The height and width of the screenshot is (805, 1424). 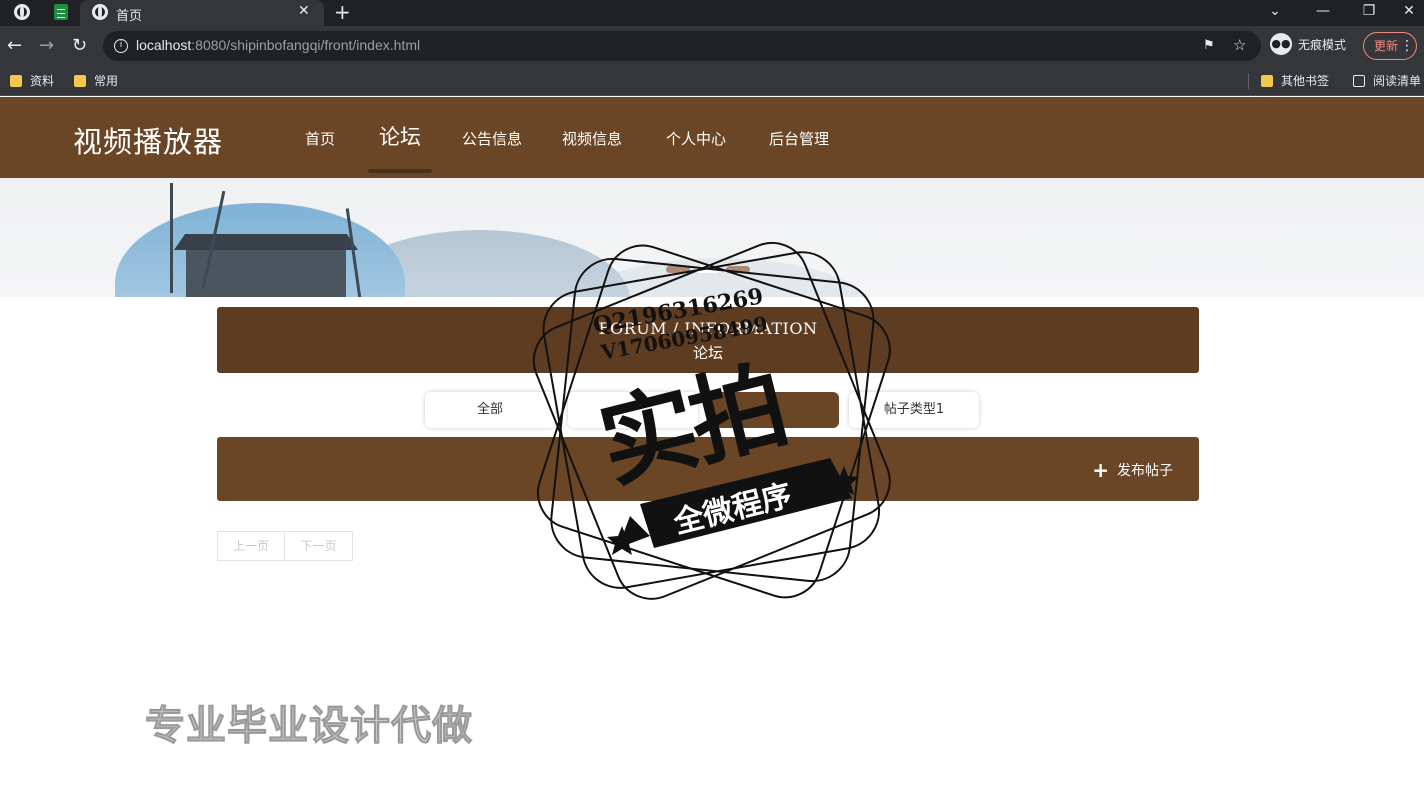 What do you see at coordinates (712, 13) in the screenshot?
I see `browser-tab-strip: 首页 ✕ + ⌄ — ❐ ✕` at bounding box center [712, 13].